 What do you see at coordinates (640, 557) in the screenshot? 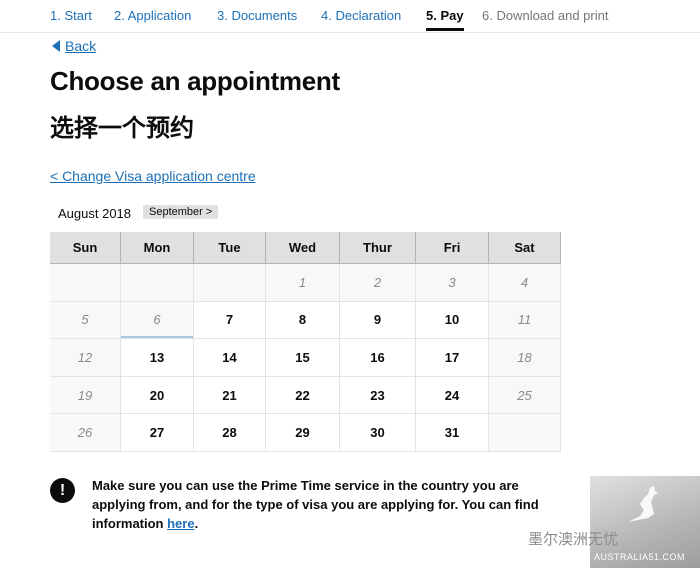
I see `watermark-brand: AUSTRALIA51.COM` at bounding box center [640, 557].